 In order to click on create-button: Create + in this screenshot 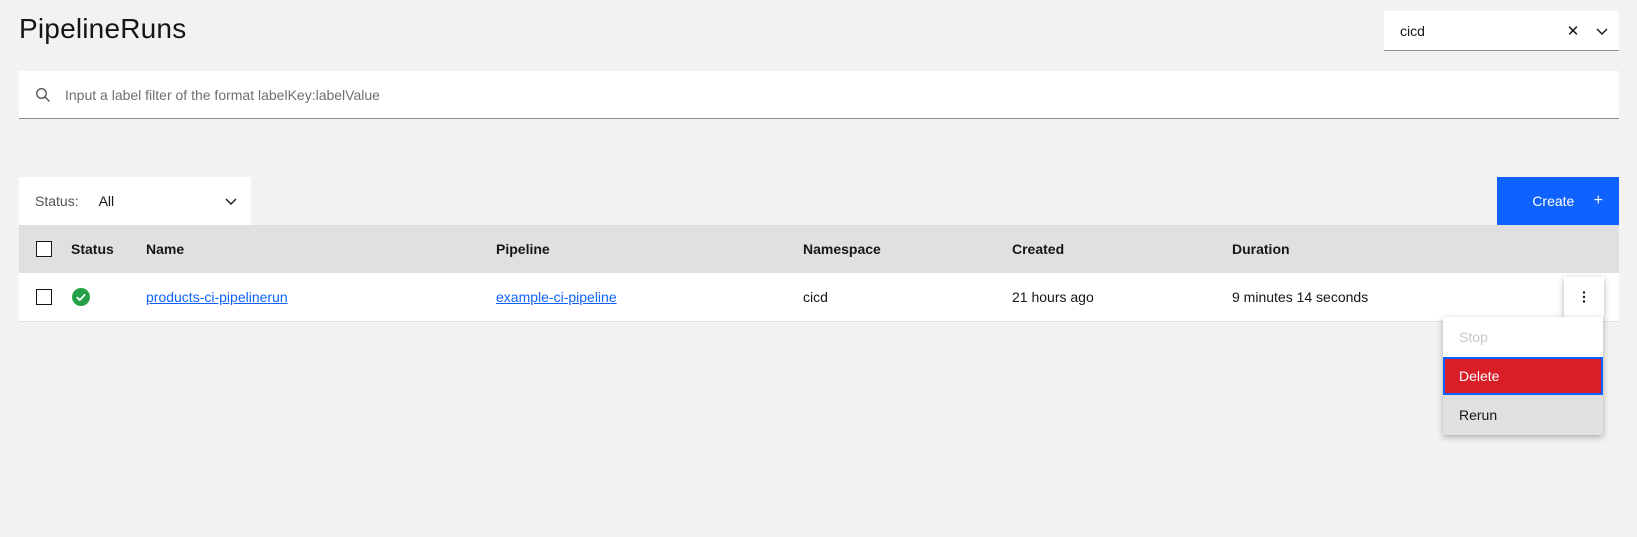, I will do `click(1558, 201)`.